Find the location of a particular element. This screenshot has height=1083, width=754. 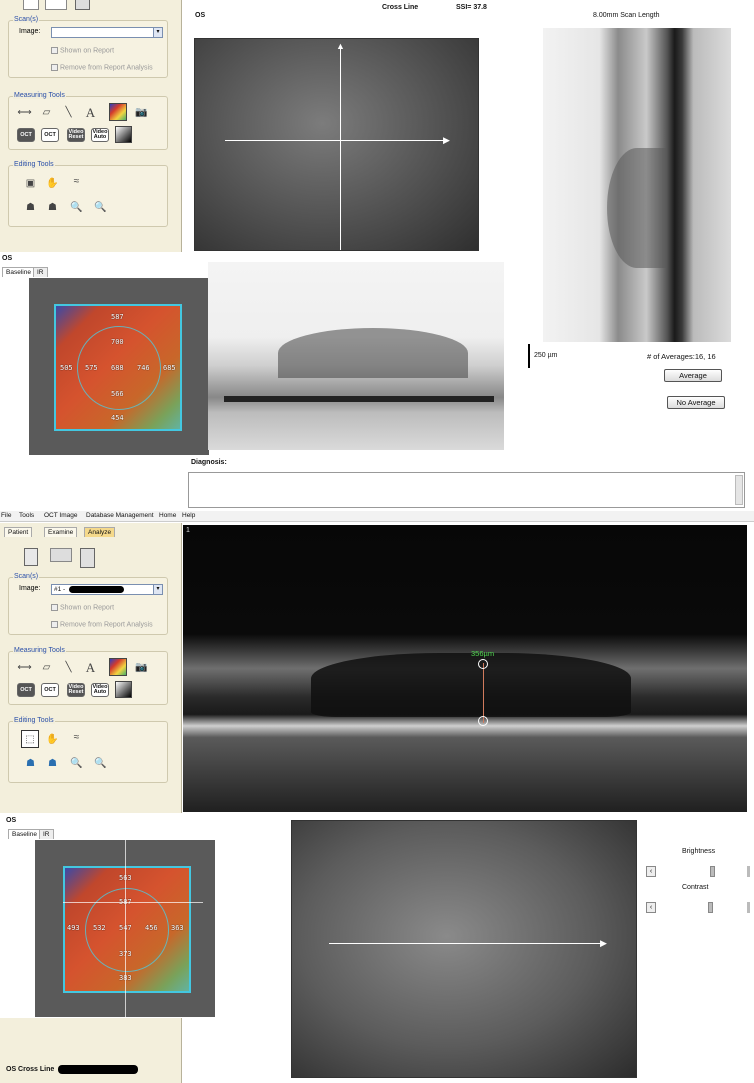

slider-end-marker is located at coordinates (748, 871).